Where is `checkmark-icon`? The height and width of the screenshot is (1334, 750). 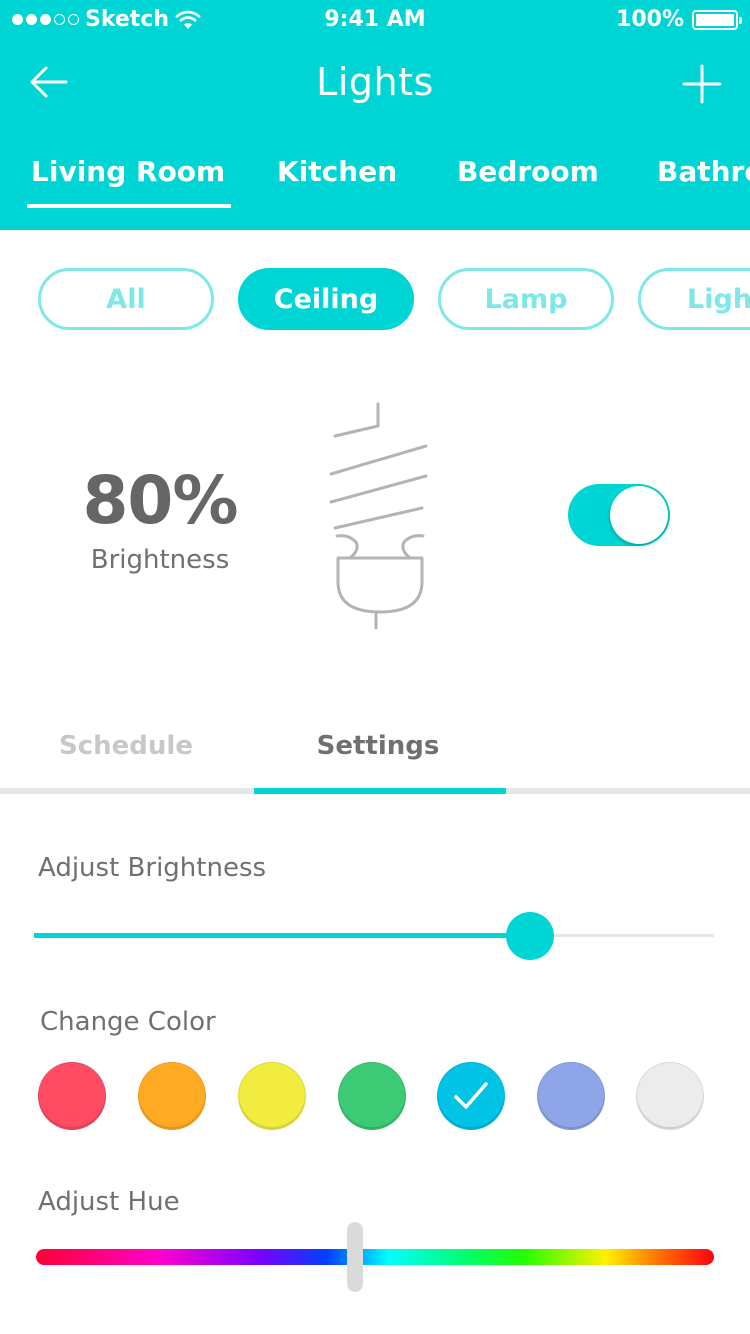
checkmark-icon is located at coordinates (471, 1095).